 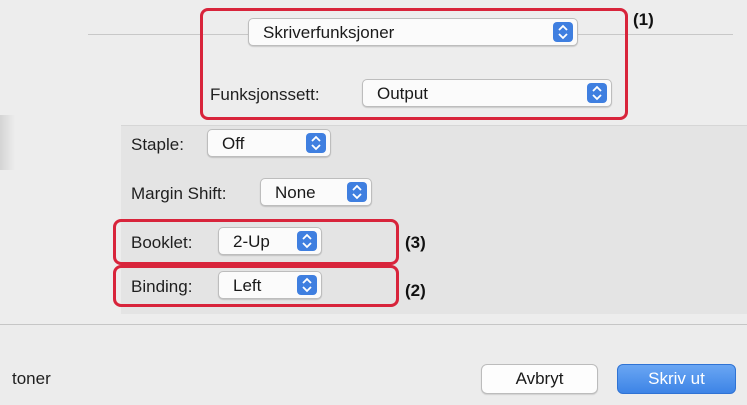 I want to click on margin-shift-label: Margin Shift:, so click(x=179, y=193).